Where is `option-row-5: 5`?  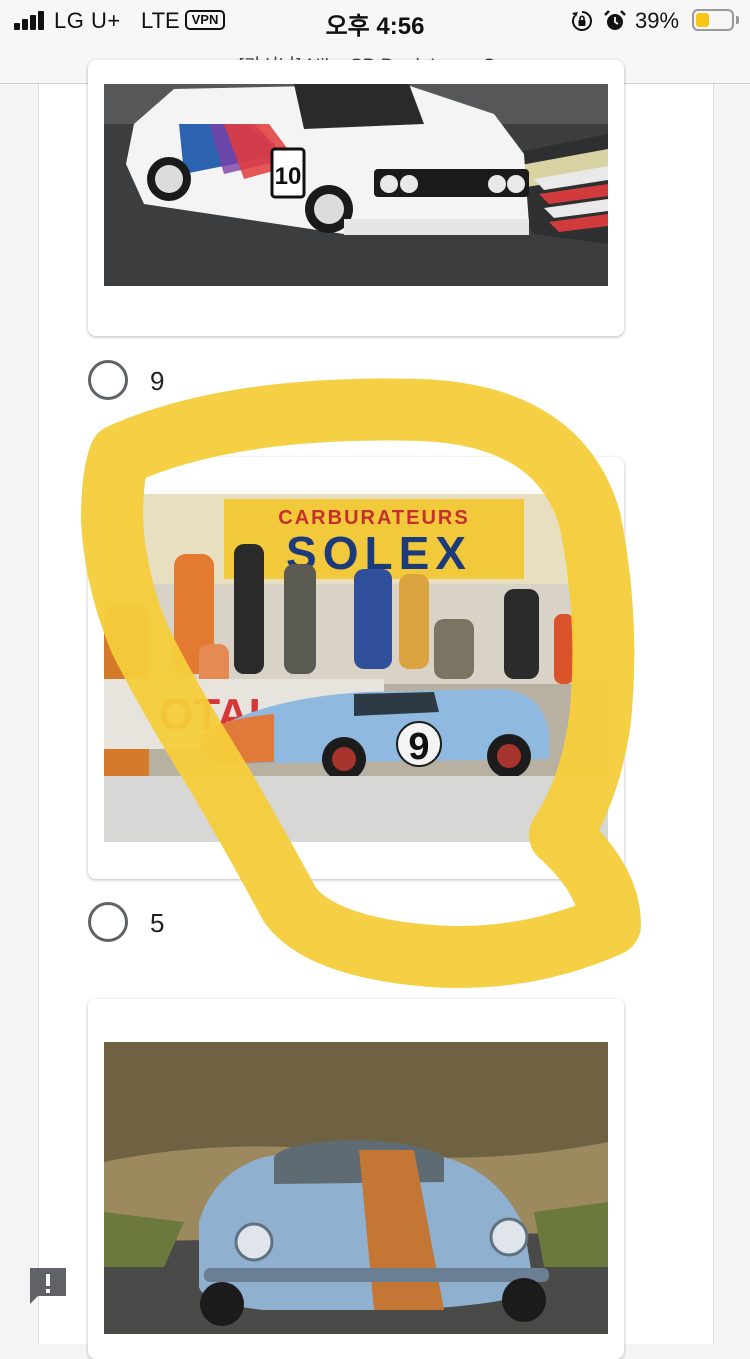 option-row-5: 5 is located at coordinates (148, 923).